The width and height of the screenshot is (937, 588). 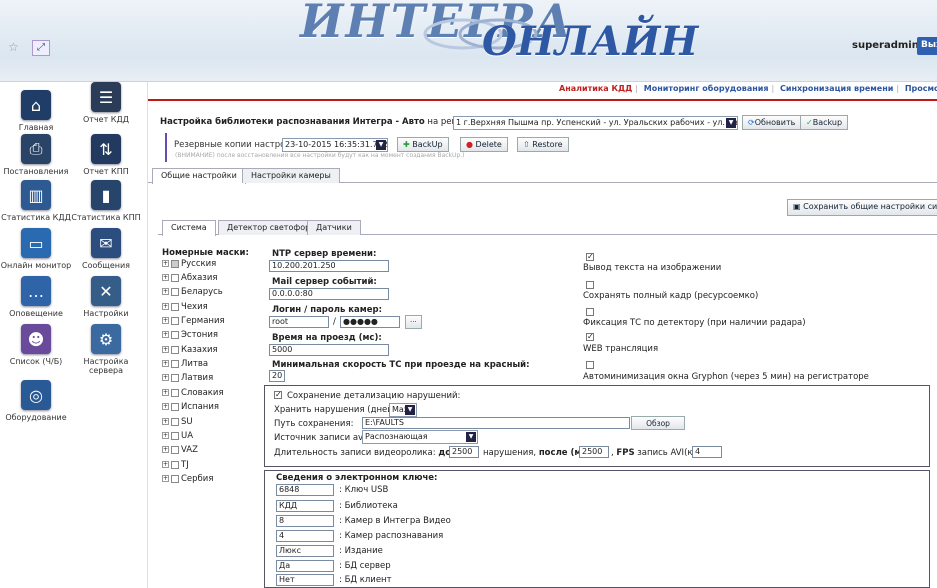 I want to click on restore-backup-button: ⇧ Restore, so click(x=543, y=144).